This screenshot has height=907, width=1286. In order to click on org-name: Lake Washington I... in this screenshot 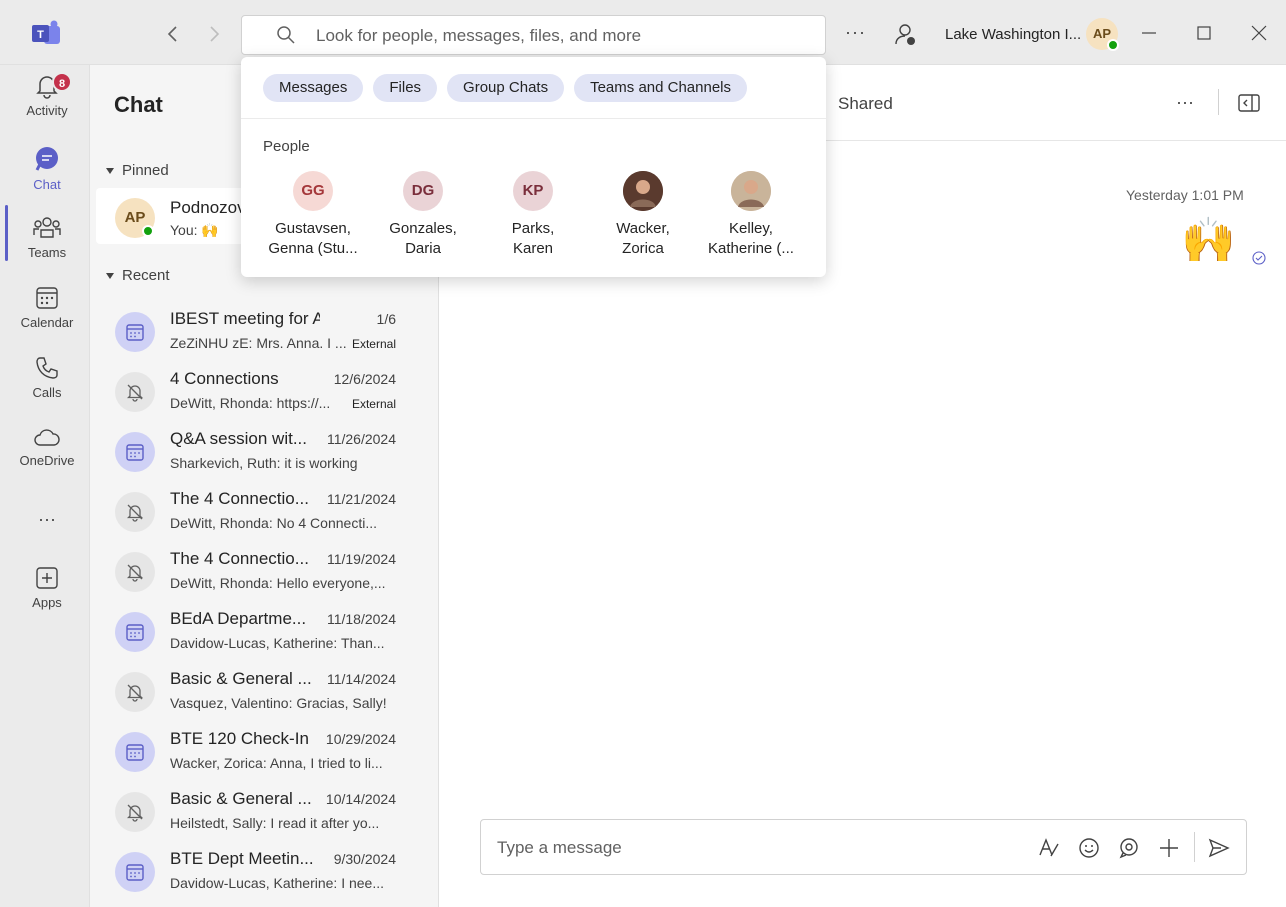, I will do `click(1013, 34)`.